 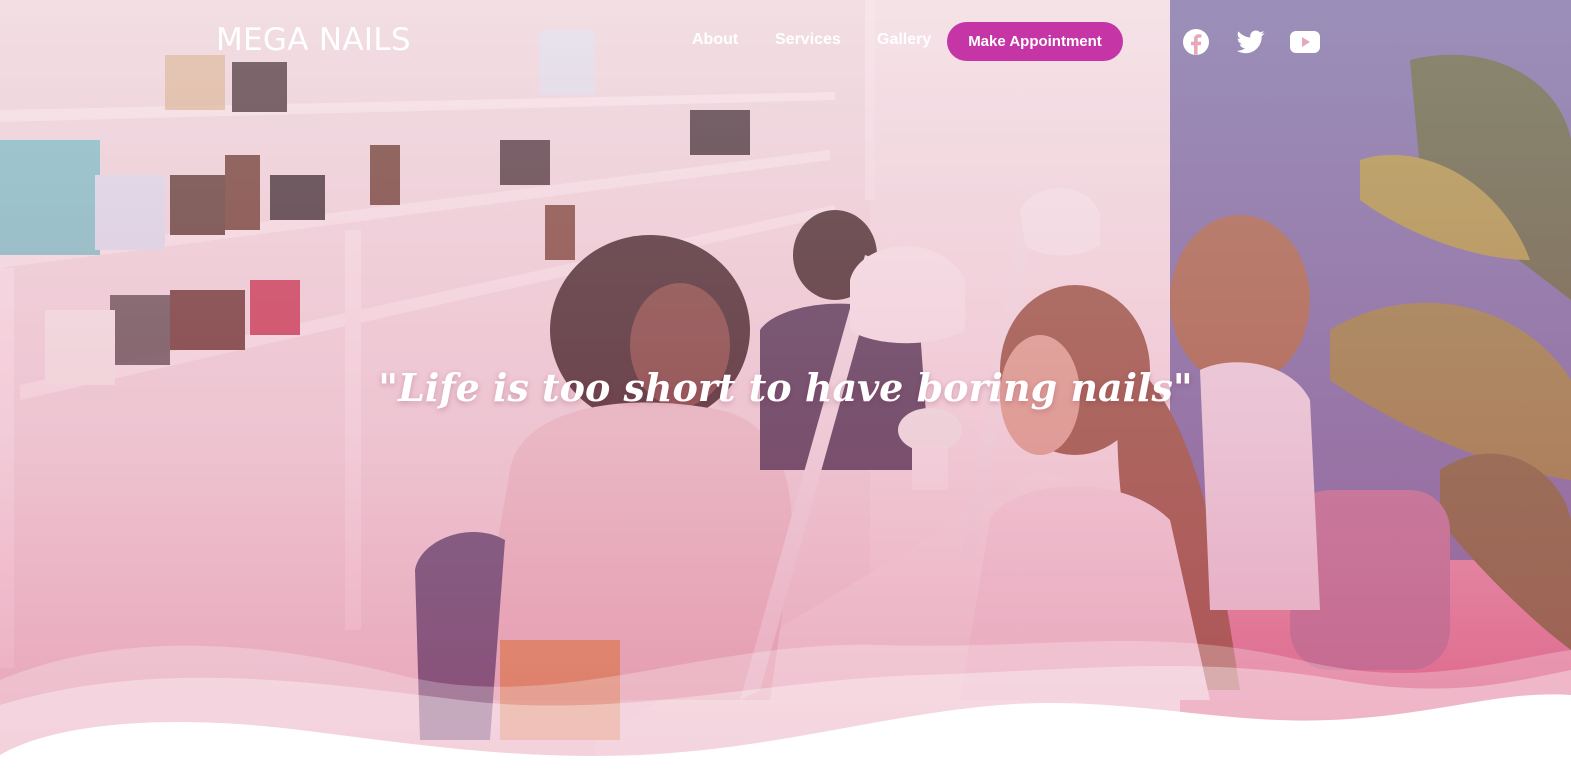 What do you see at coordinates (313, 40) in the screenshot?
I see `brand-logo: MEGA NAILS` at bounding box center [313, 40].